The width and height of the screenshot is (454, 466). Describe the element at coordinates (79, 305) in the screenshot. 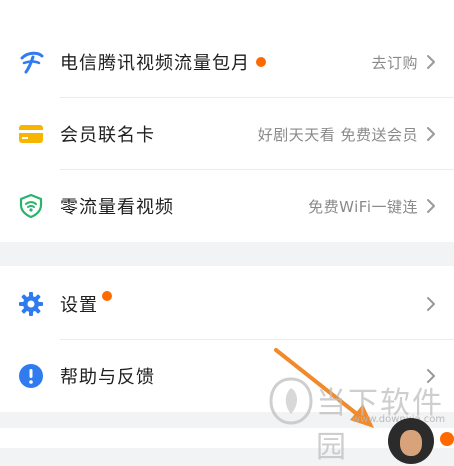

I see `menu-item-label: 设置` at that location.